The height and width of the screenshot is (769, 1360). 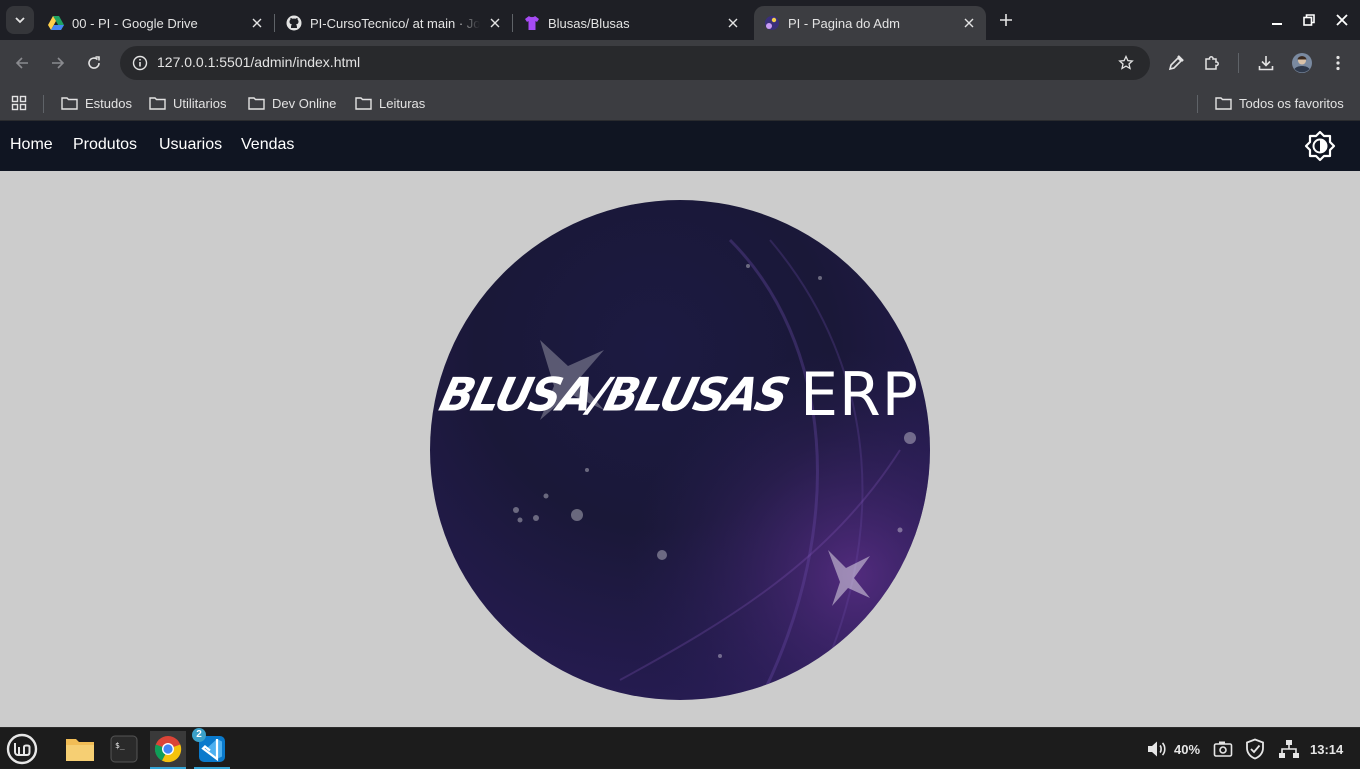 I want to click on url-text: 127.0.0.1:5501/admin/index.html, so click(x=259, y=62).